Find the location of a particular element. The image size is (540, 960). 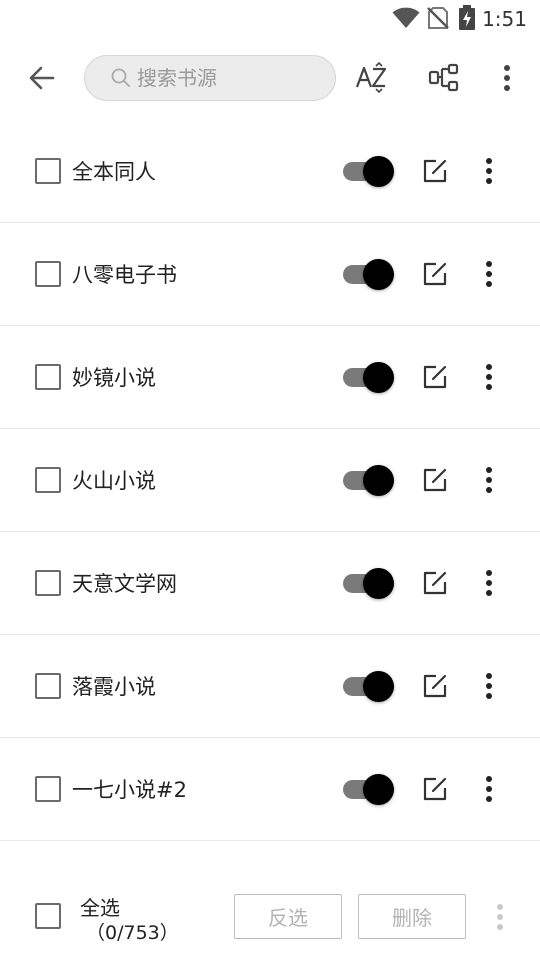

group-button is located at coordinates (444, 78).